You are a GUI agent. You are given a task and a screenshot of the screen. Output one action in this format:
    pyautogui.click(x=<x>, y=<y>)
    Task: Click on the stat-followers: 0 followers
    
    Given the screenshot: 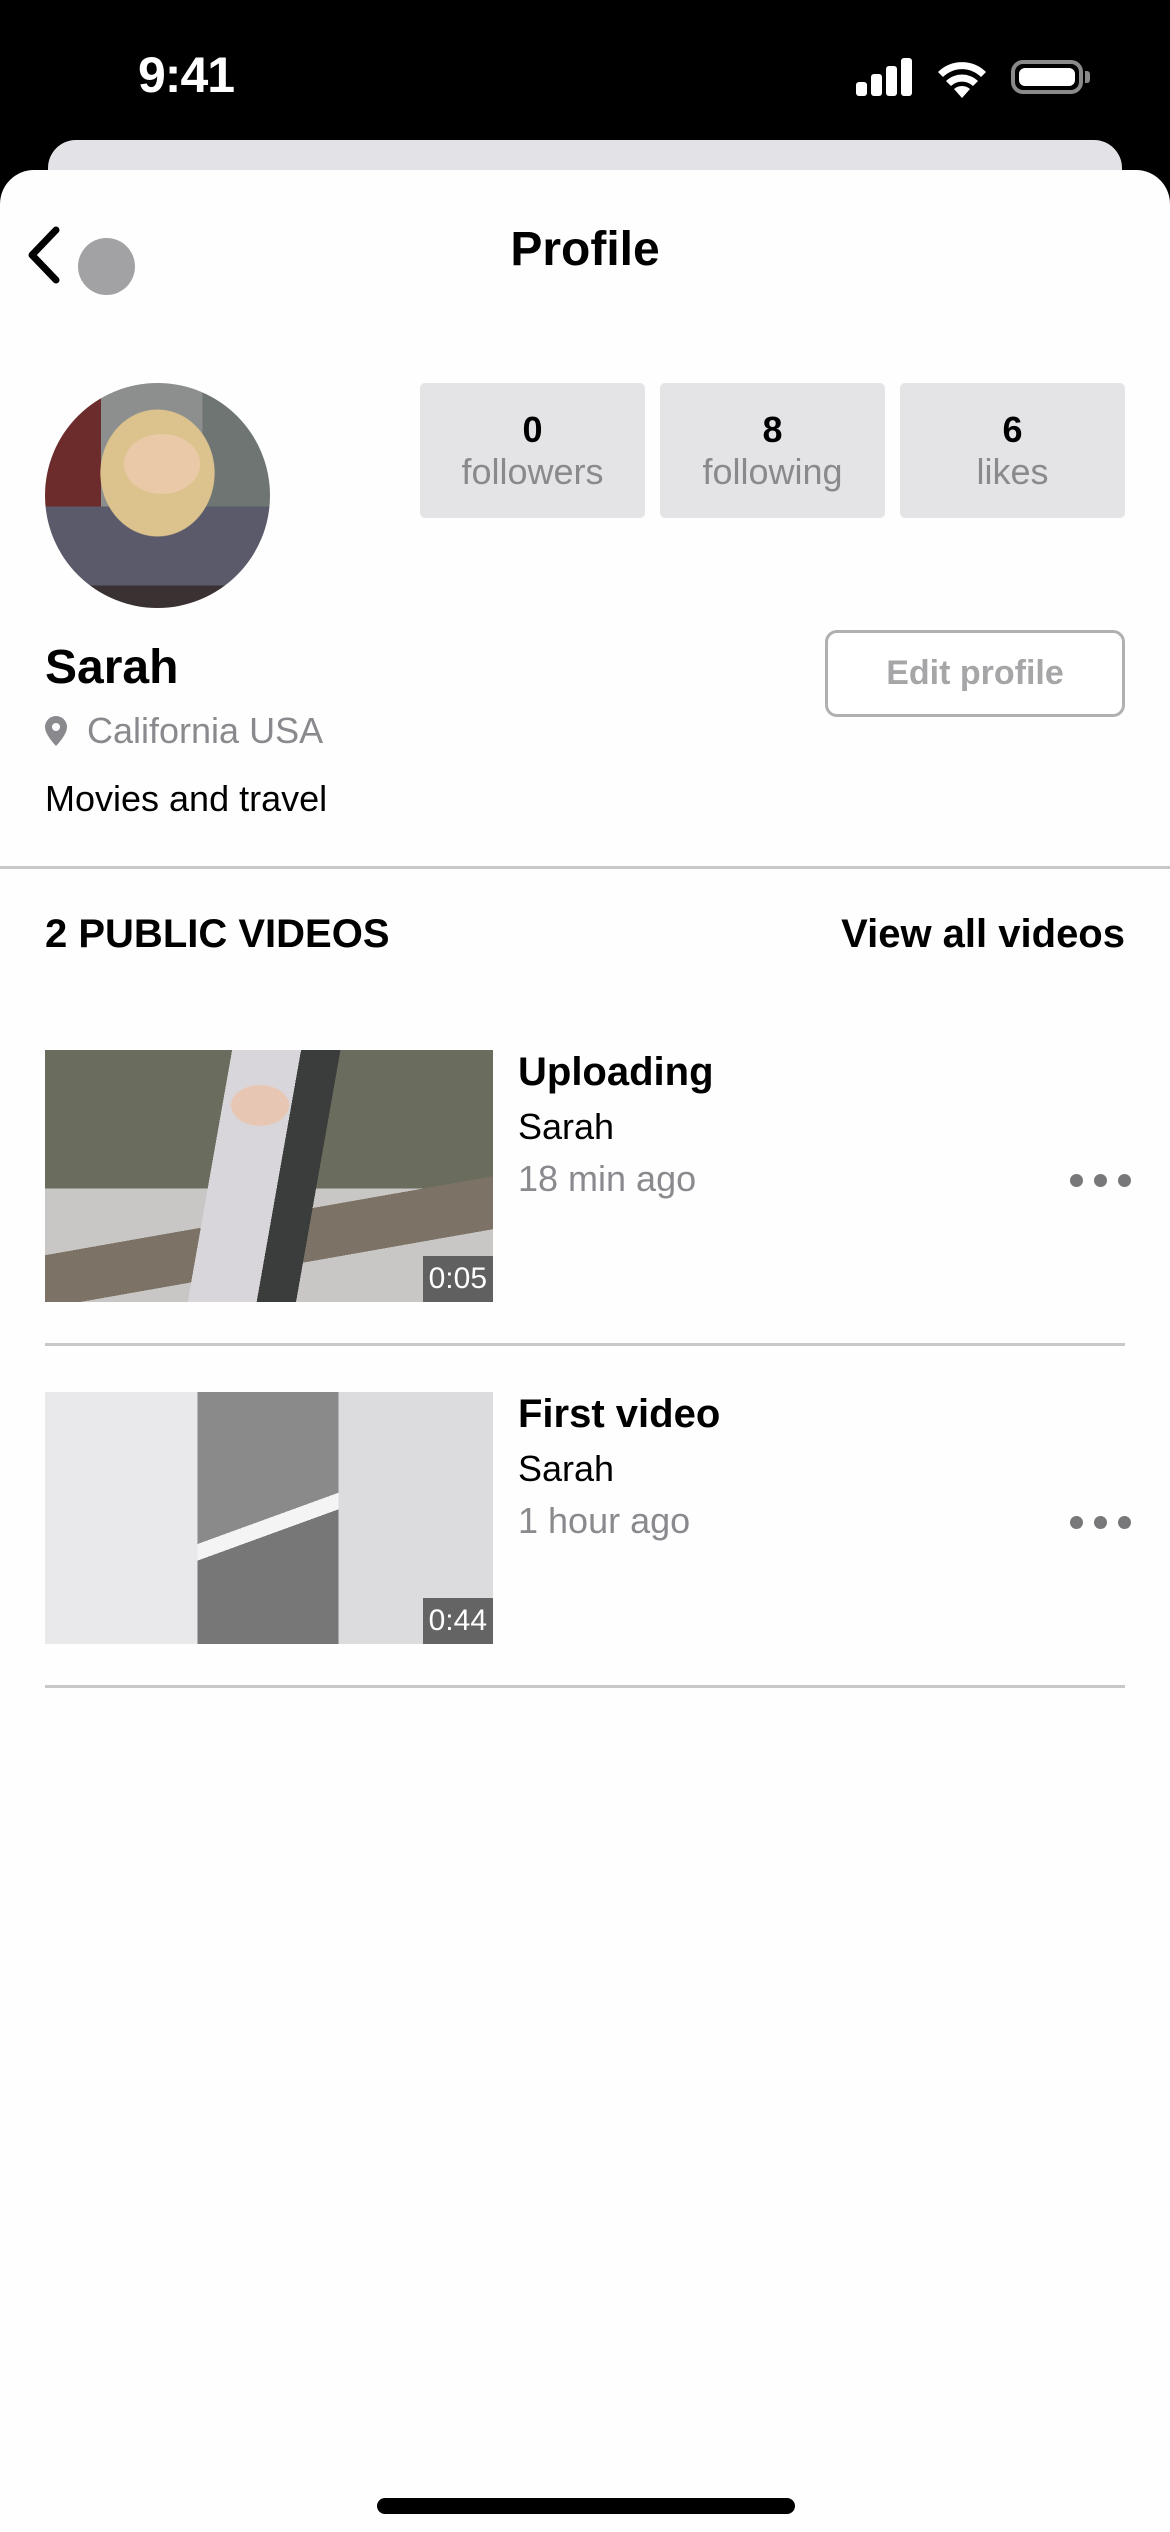 What is the action you would take?
    pyautogui.click(x=532, y=450)
    